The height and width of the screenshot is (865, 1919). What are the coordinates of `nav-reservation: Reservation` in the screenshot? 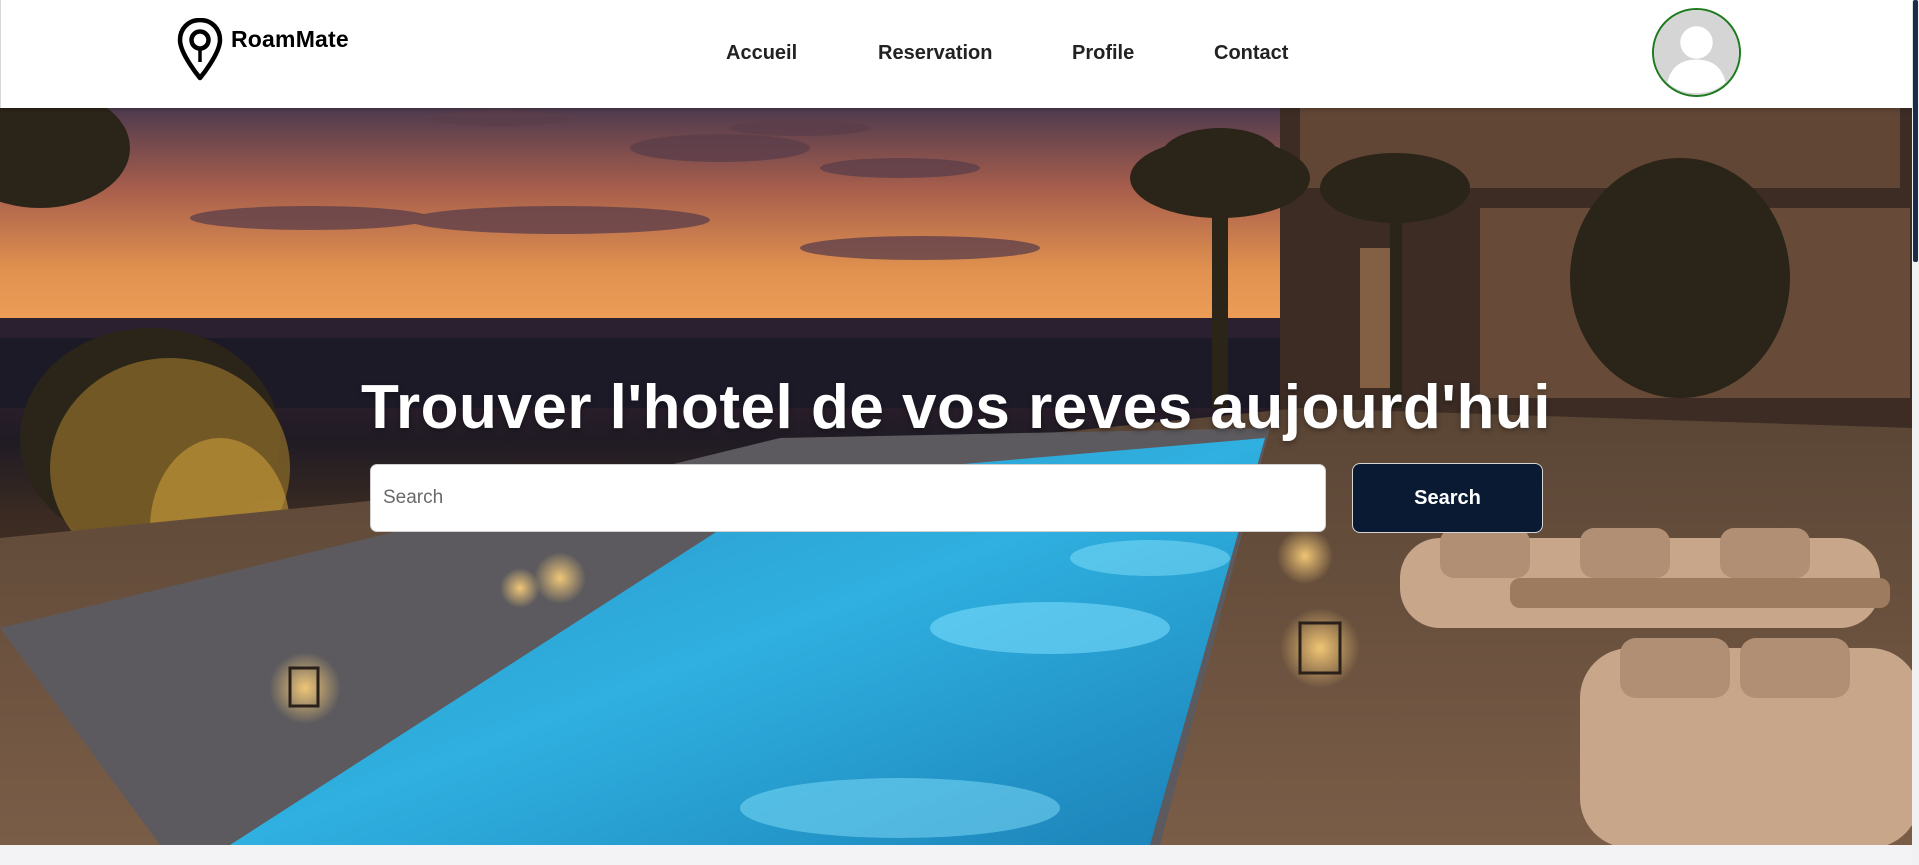 It's located at (935, 53).